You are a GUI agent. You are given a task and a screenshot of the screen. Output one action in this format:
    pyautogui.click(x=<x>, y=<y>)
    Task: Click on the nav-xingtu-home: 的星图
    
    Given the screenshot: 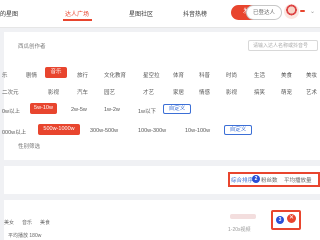 What is the action you would take?
    pyautogui.click(x=9, y=13)
    